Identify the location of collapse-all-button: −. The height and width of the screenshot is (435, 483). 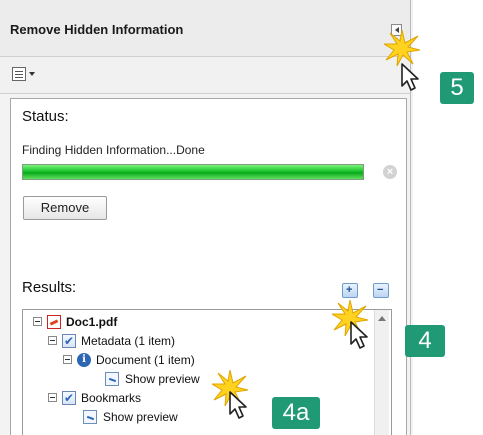
(381, 290).